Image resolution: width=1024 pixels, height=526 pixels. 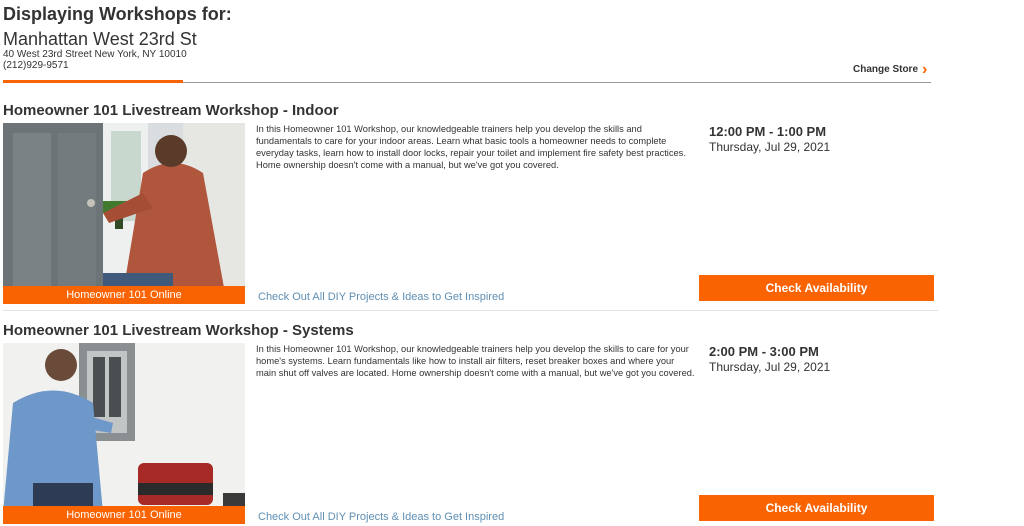 I want to click on workshop-time: 12:00 PM - 1:00 PM, so click(x=768, y=131).